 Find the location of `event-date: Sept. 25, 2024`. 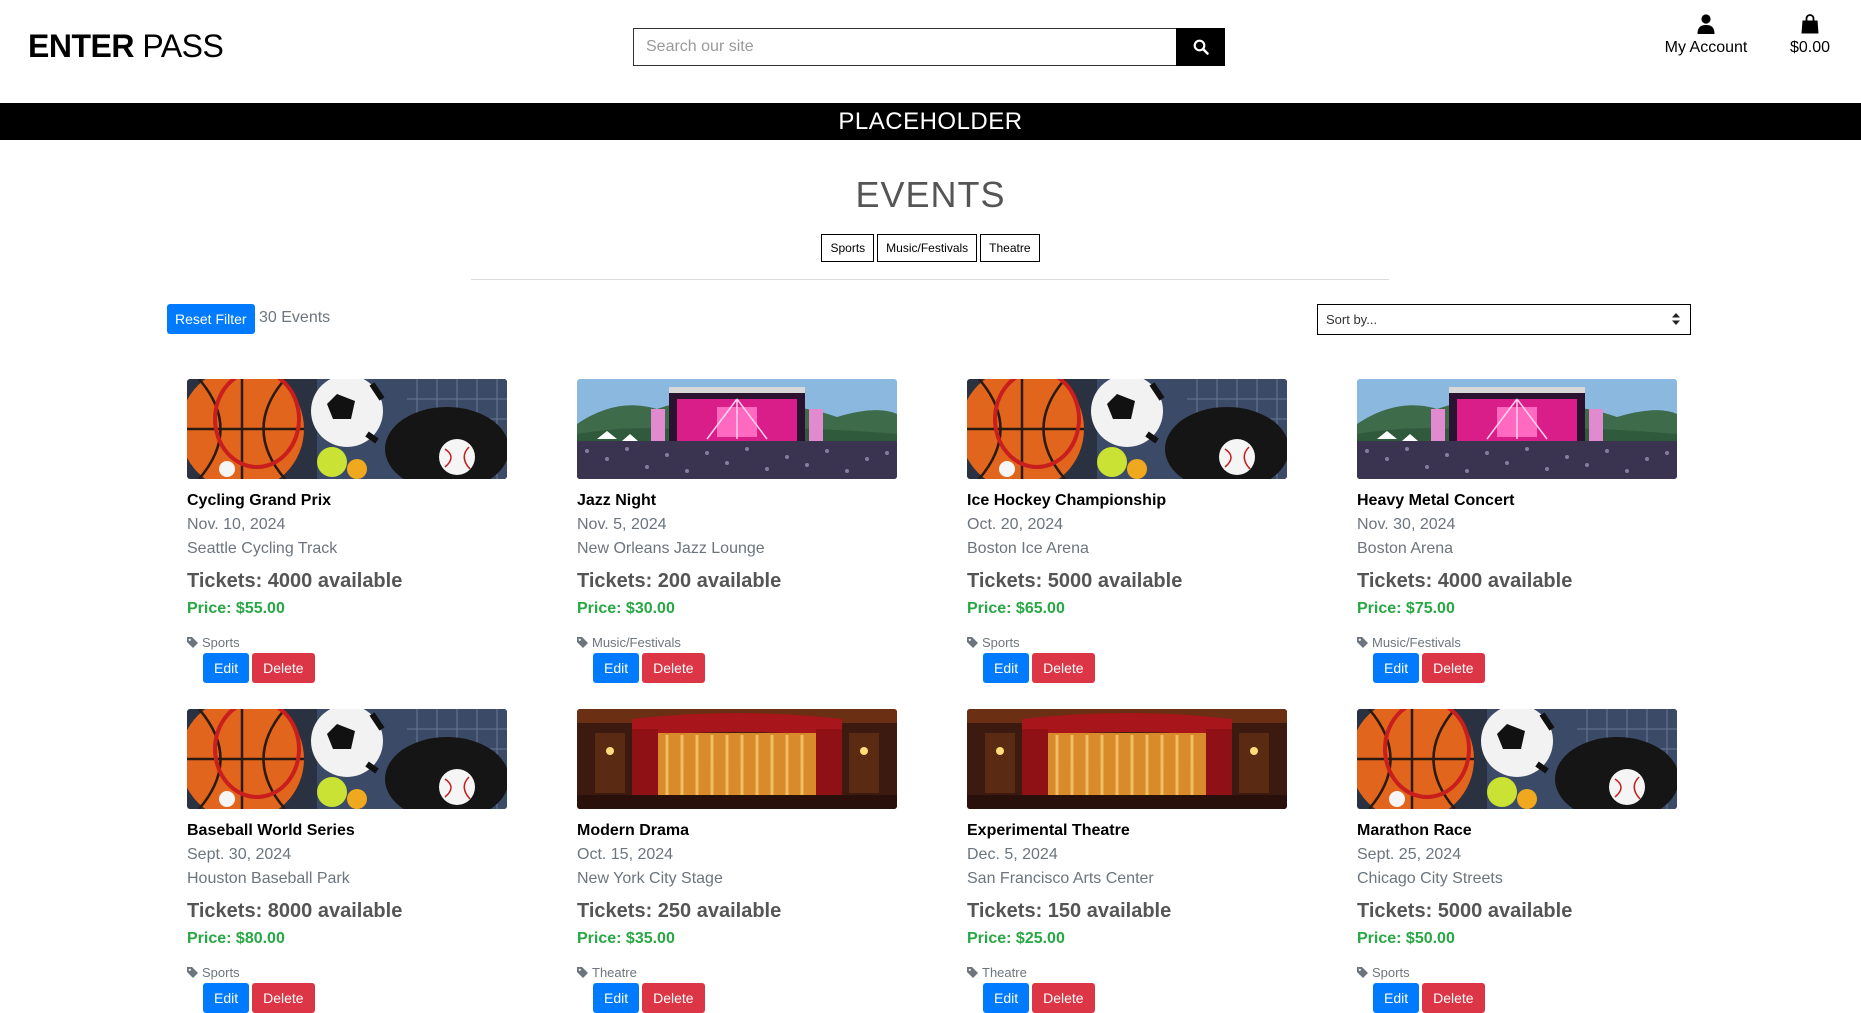

event-date: Sept. 25, 2024 is located at coordinates (1409, 854).